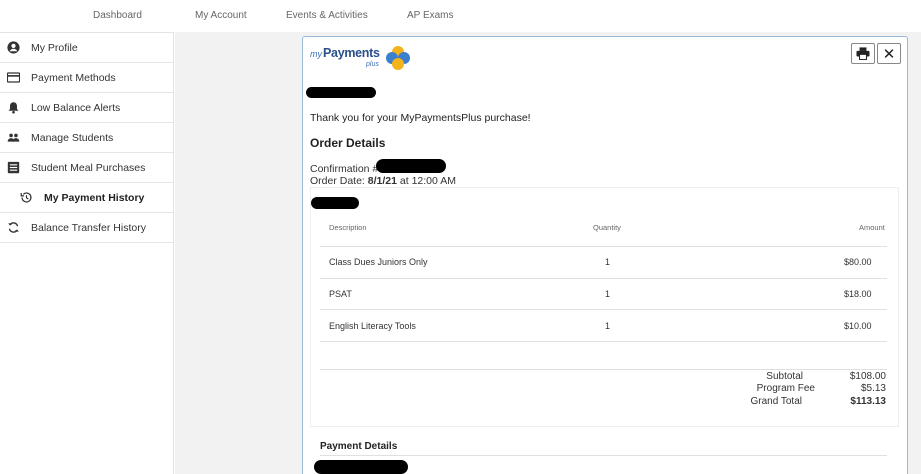 The width and height of the screenshot is (921, 474). Describe the element at coordinates (341, 92) in the screenshot. I see `redacted-name` at that location.